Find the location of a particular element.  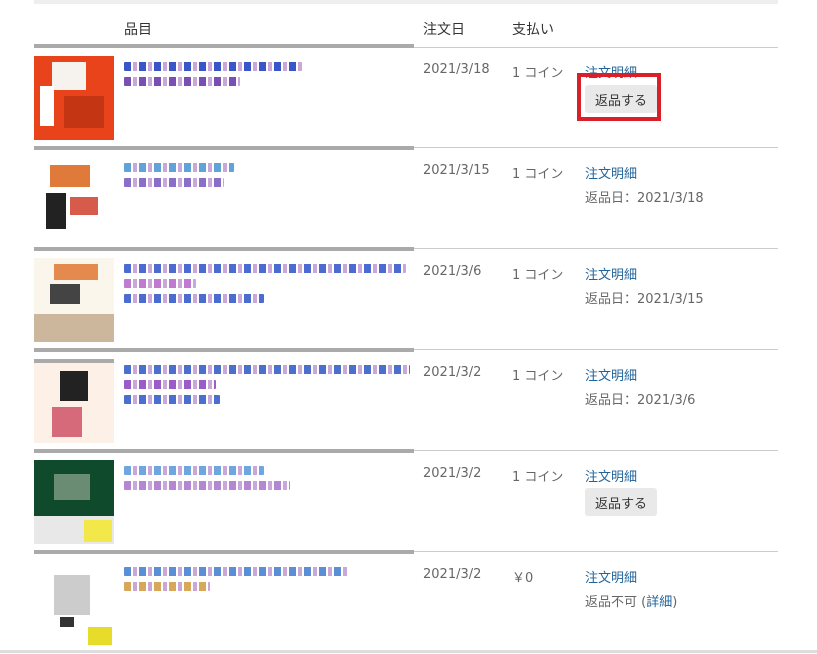

order-date: 2021/3/18 is located at coordinates (456, 69).